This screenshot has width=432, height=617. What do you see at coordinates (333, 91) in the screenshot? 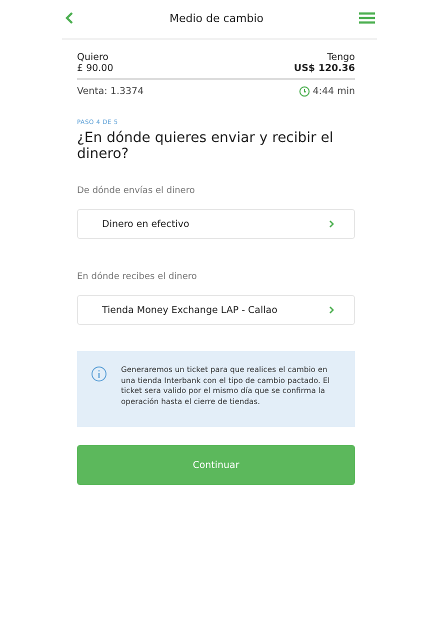
I see `timer: 4:44 min` at bounding box center [333, 91].